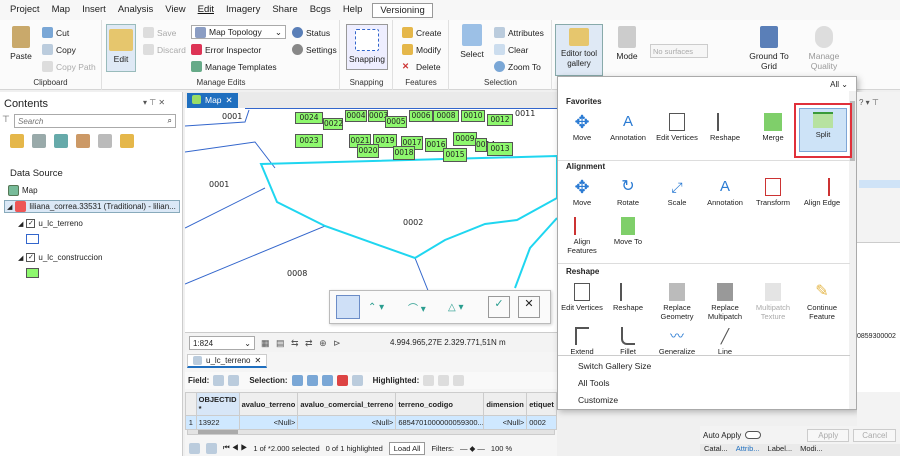 This screenshot has width=900, height=456. Describe the element at coordinates (875, 435) in the screenshot. I see `cancel-button: Cancel` at that location.